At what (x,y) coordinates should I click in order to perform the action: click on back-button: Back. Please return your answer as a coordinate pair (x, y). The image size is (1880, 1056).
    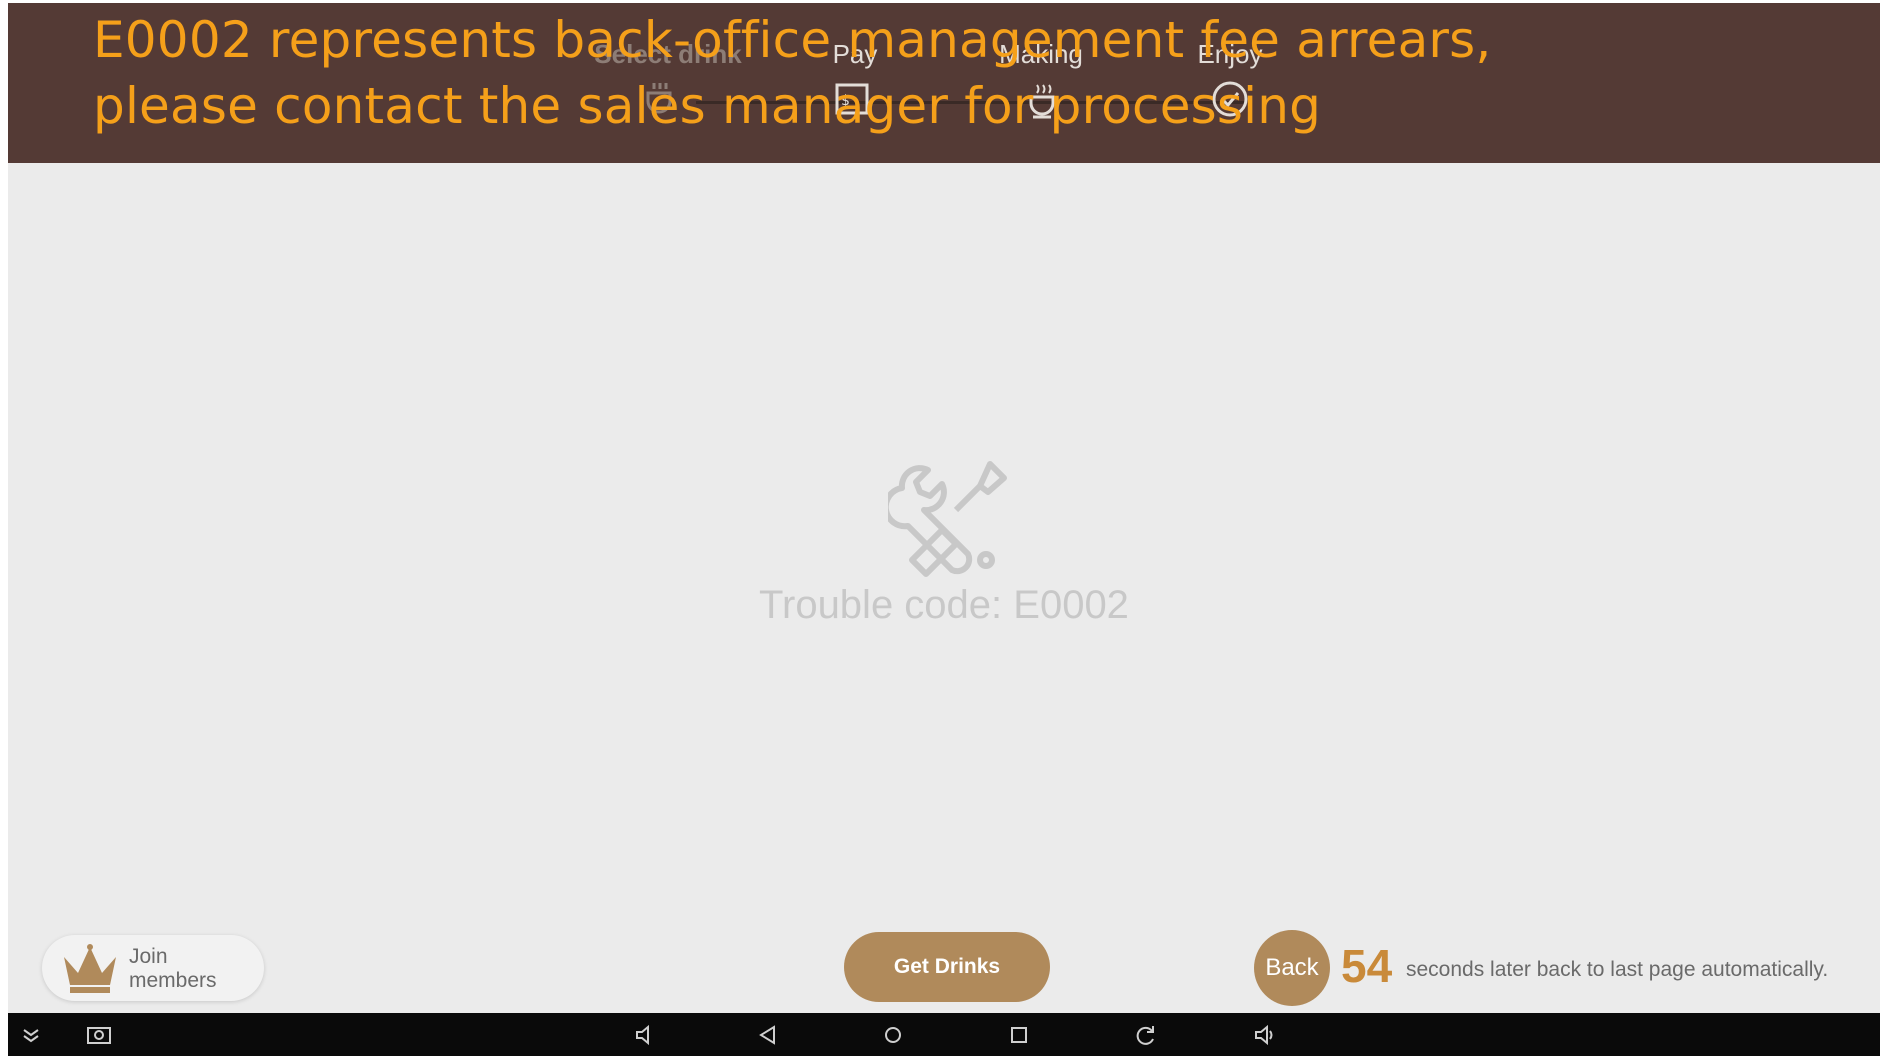
    Looking at the image, I should click on (1292, 968).